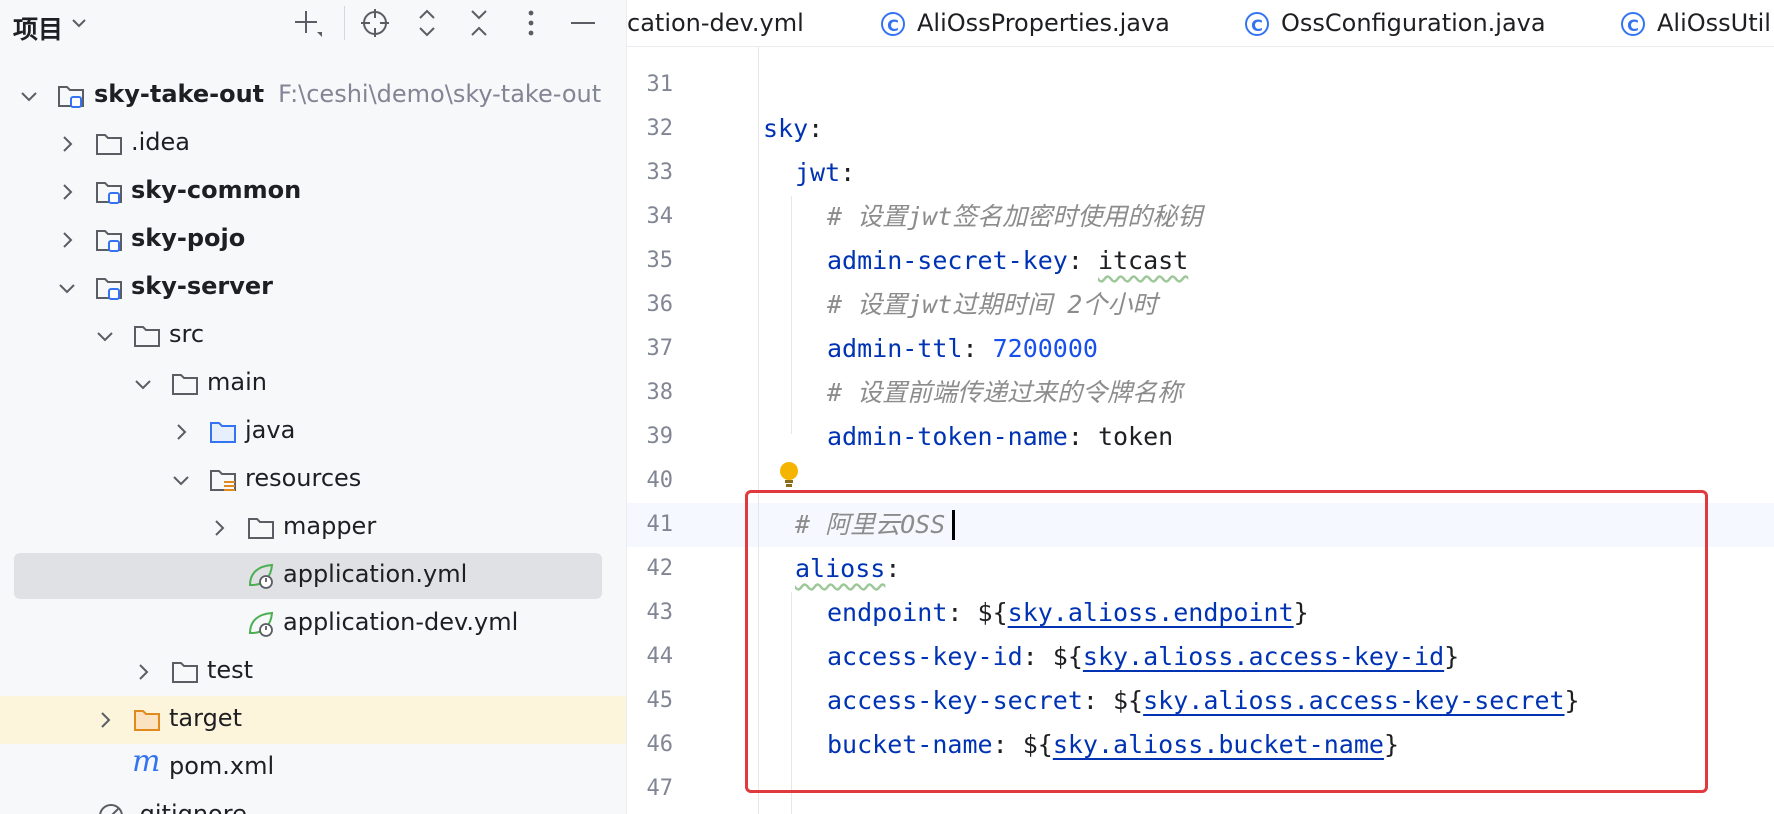  I want to click on line-number: 32, so click(650, 129).